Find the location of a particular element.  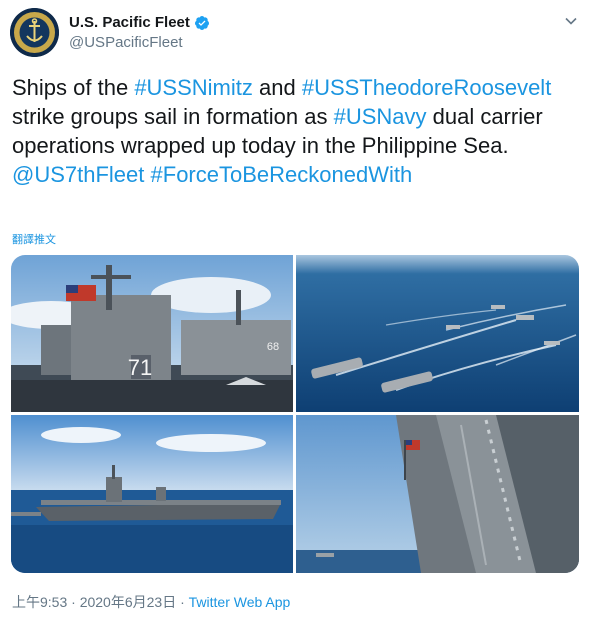

mention-link: @US7thFleet is located at coordinates (78, 174).